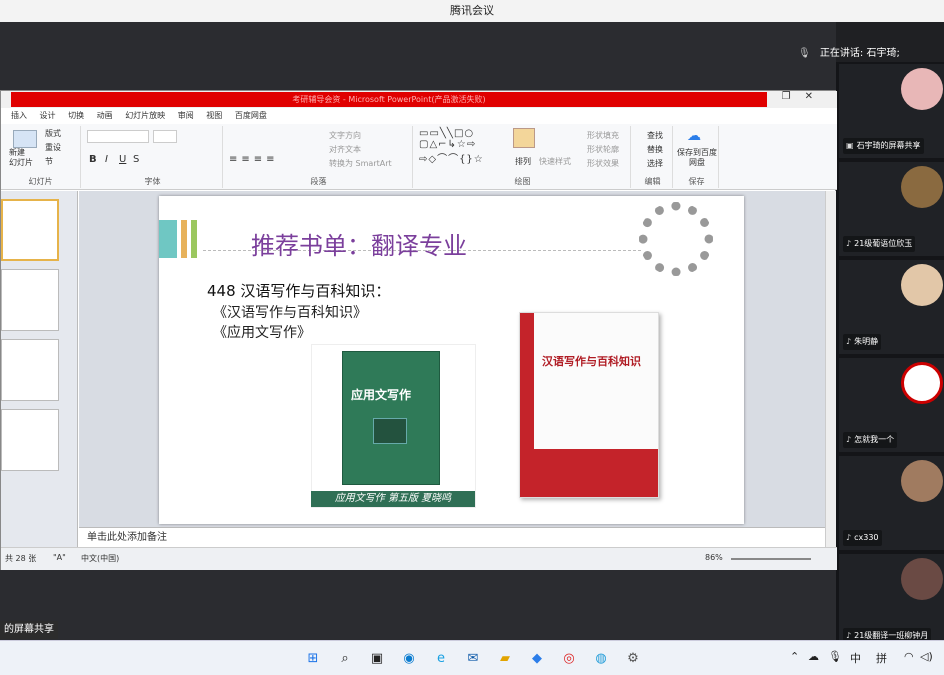  I want to click on tab-review: 审阅, so click(186, 116).